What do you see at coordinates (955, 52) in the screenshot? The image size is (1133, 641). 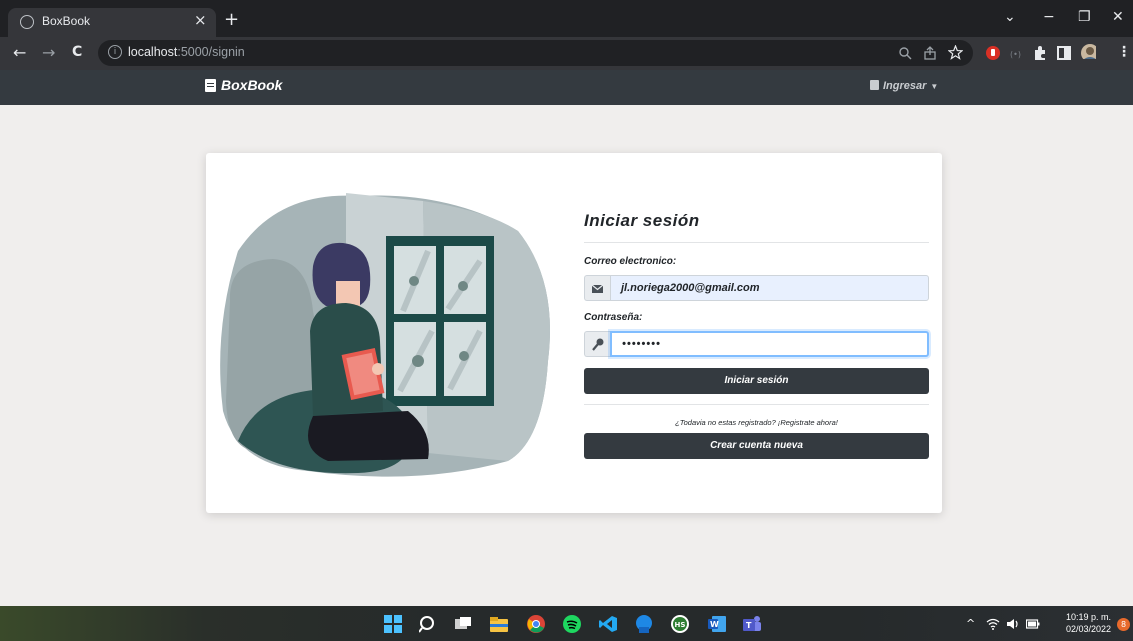 I see `bookmark-star-icon` at bounding box center [955, 52].